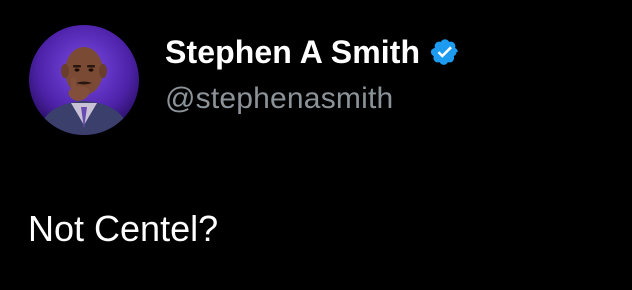 Image resolution: width=632 pixels, height=290 pixels. Describe the element at coordinates (292, 52) in the screenshot. I see `author-display-name: Stephen A Smith` at that location.